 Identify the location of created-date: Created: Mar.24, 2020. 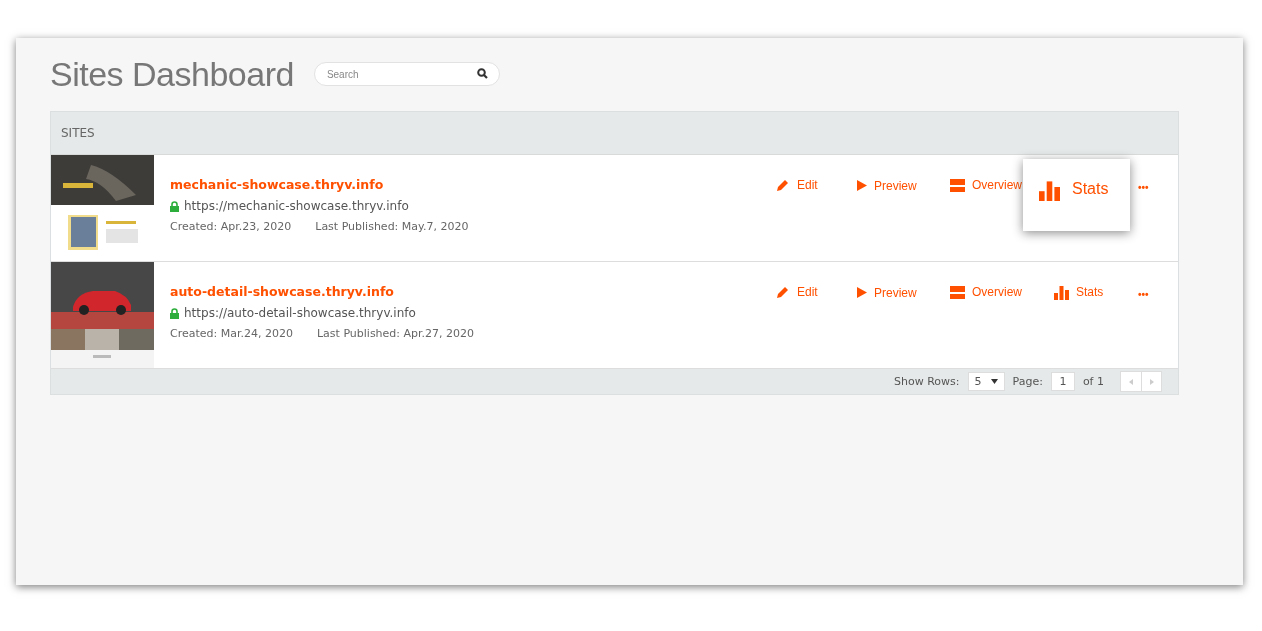
(231, 333).